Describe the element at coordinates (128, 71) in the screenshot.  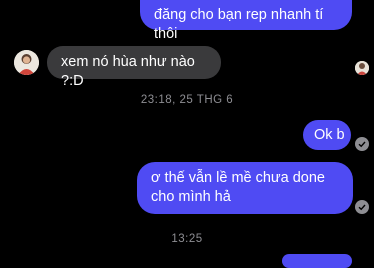
I see `message-text: xem nó hùa như nào ?:D` at that location.